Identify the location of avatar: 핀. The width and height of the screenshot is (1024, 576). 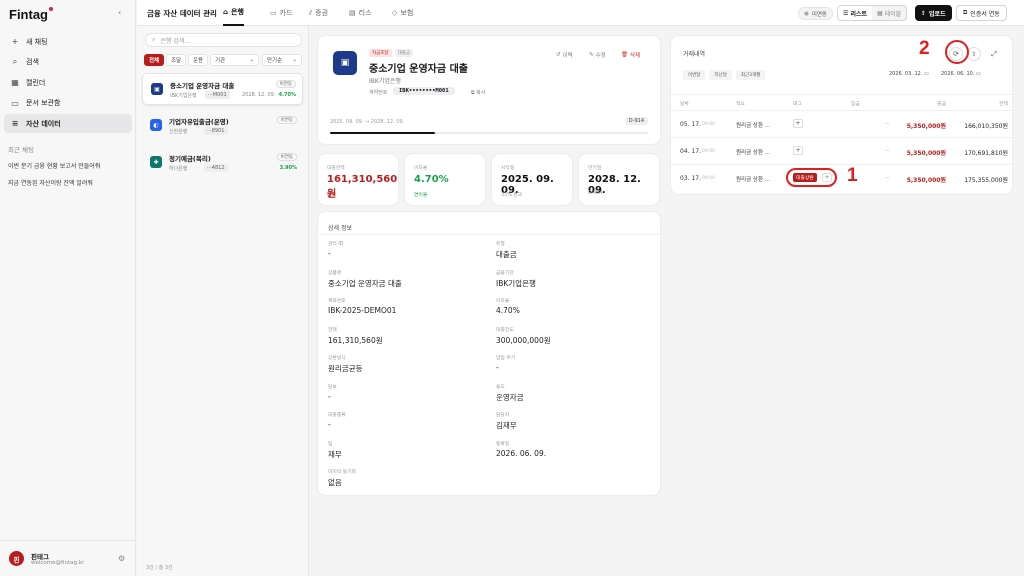
(16, 558).